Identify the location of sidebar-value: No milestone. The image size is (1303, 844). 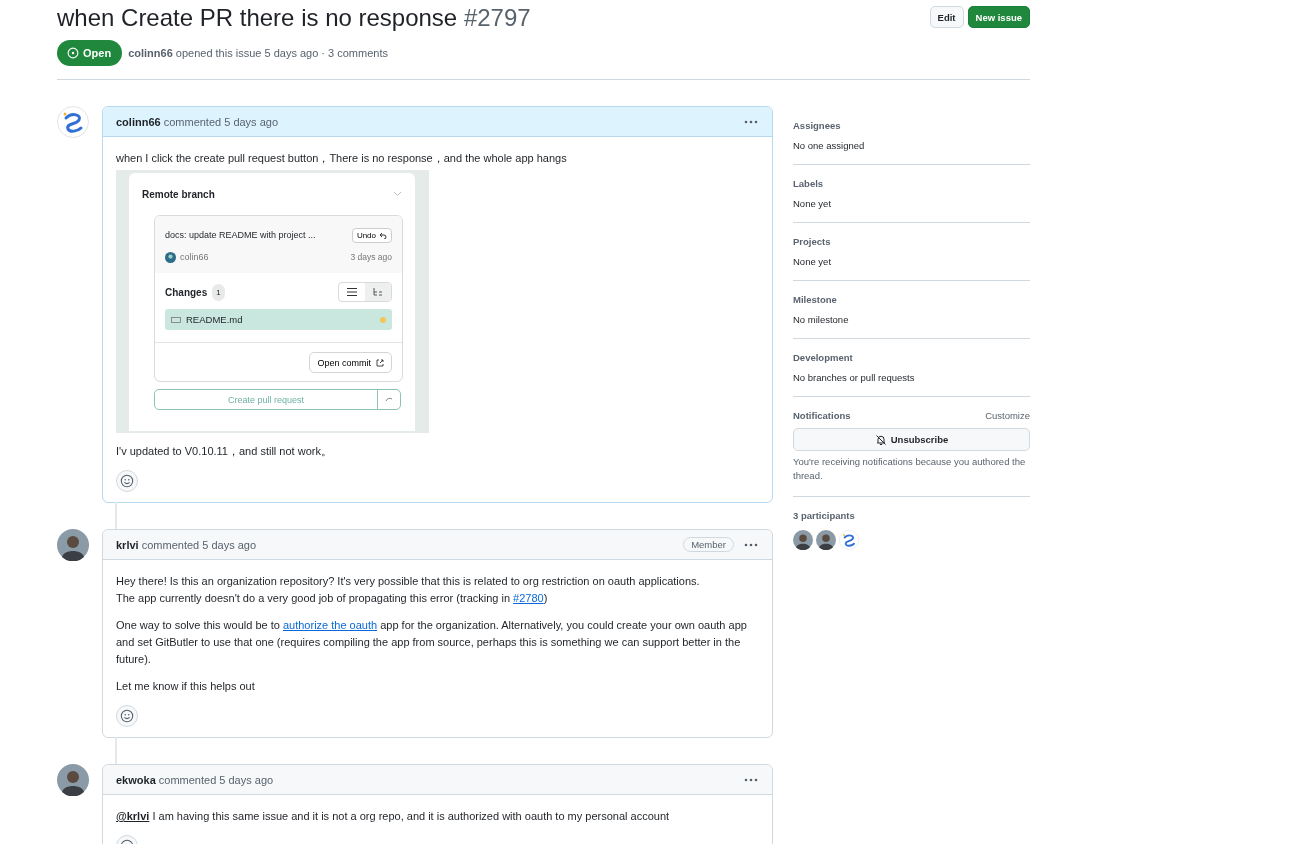
(821, 319).